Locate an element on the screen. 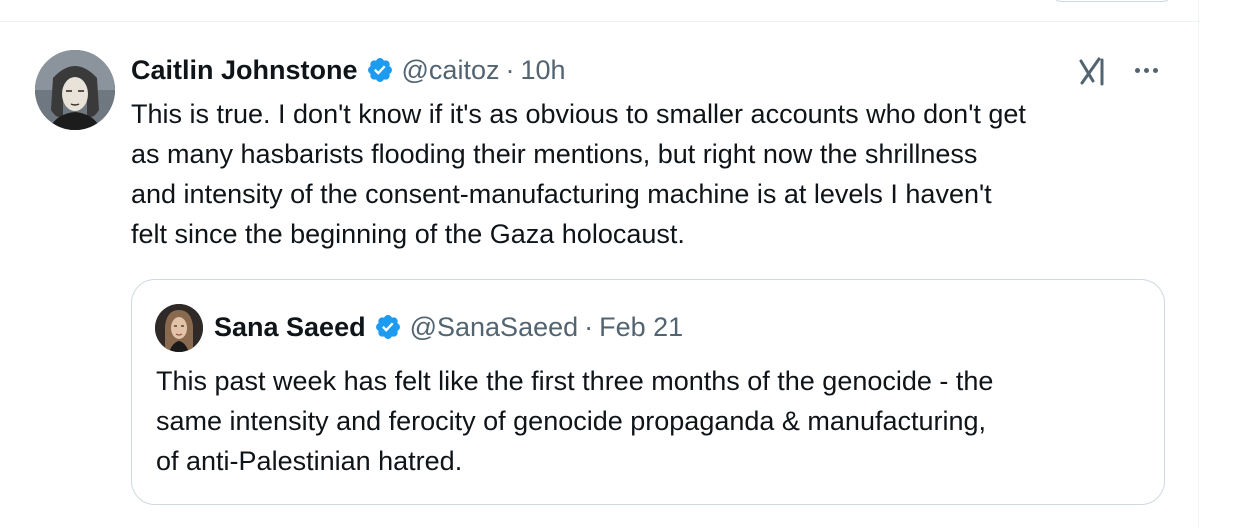  quoted-author-handle: @SanaSaeed is located at coordinates (494, 327).